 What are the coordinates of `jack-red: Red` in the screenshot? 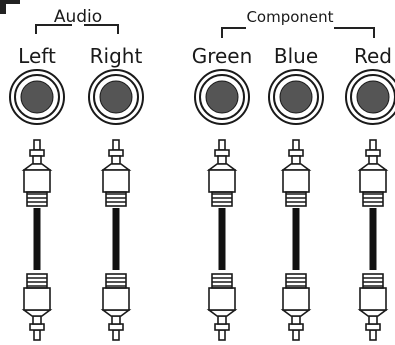 It's located at (370, 192).